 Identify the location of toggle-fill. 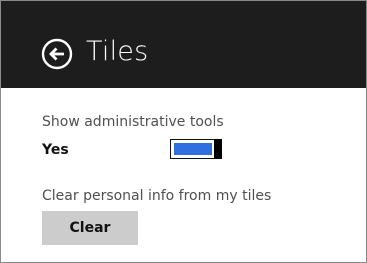
(193, 149).